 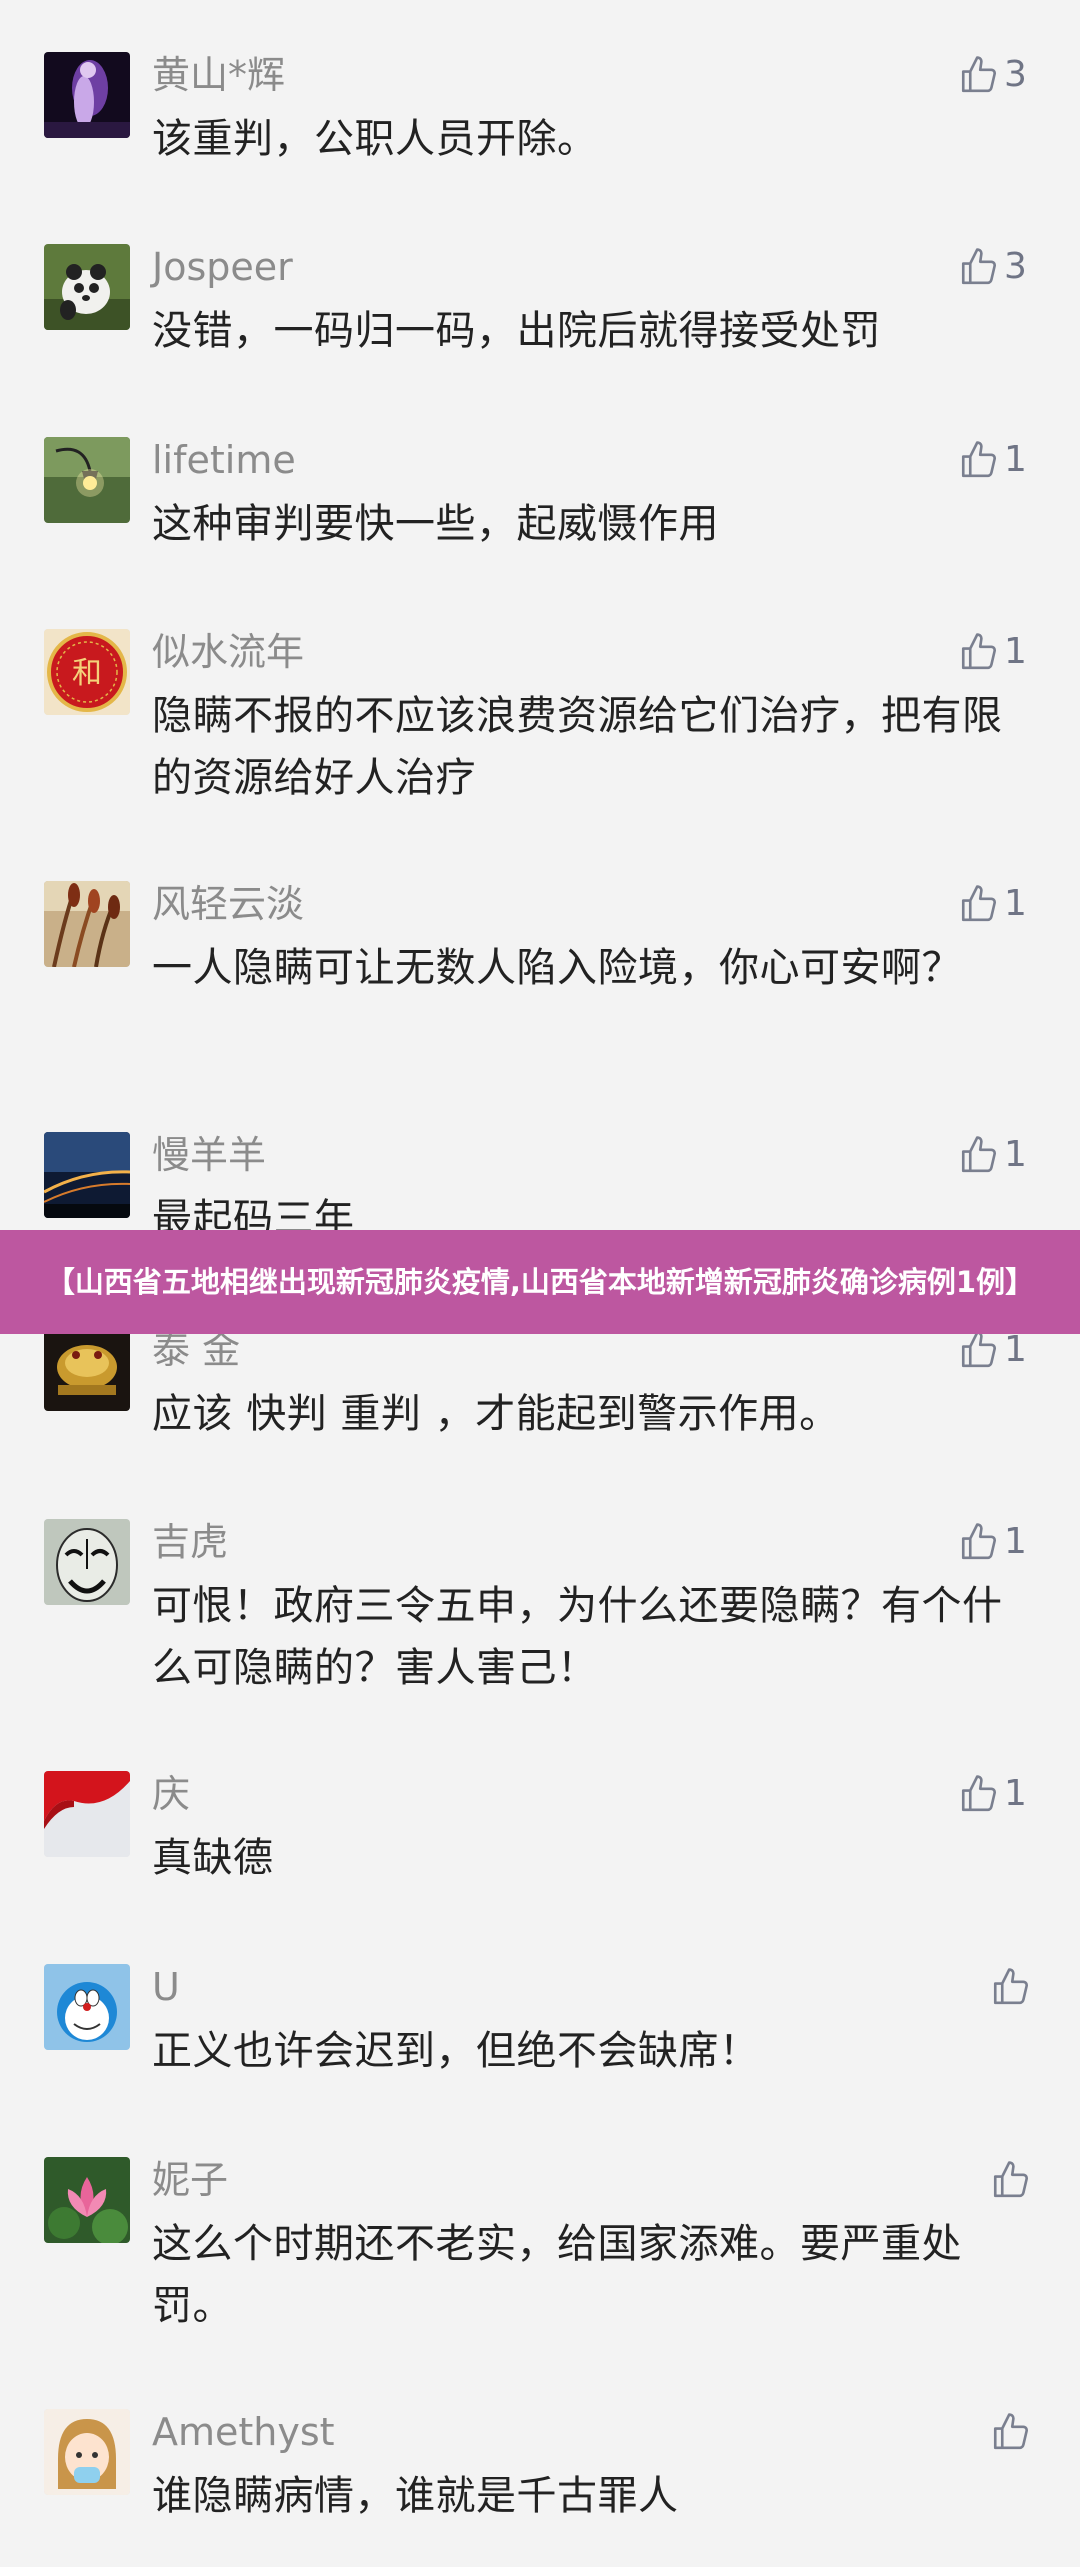 What do you see at coordinates (228, 904) in the screenshot?
I see `comment-username: 风轻云淡` at bounding box center [228, 904].